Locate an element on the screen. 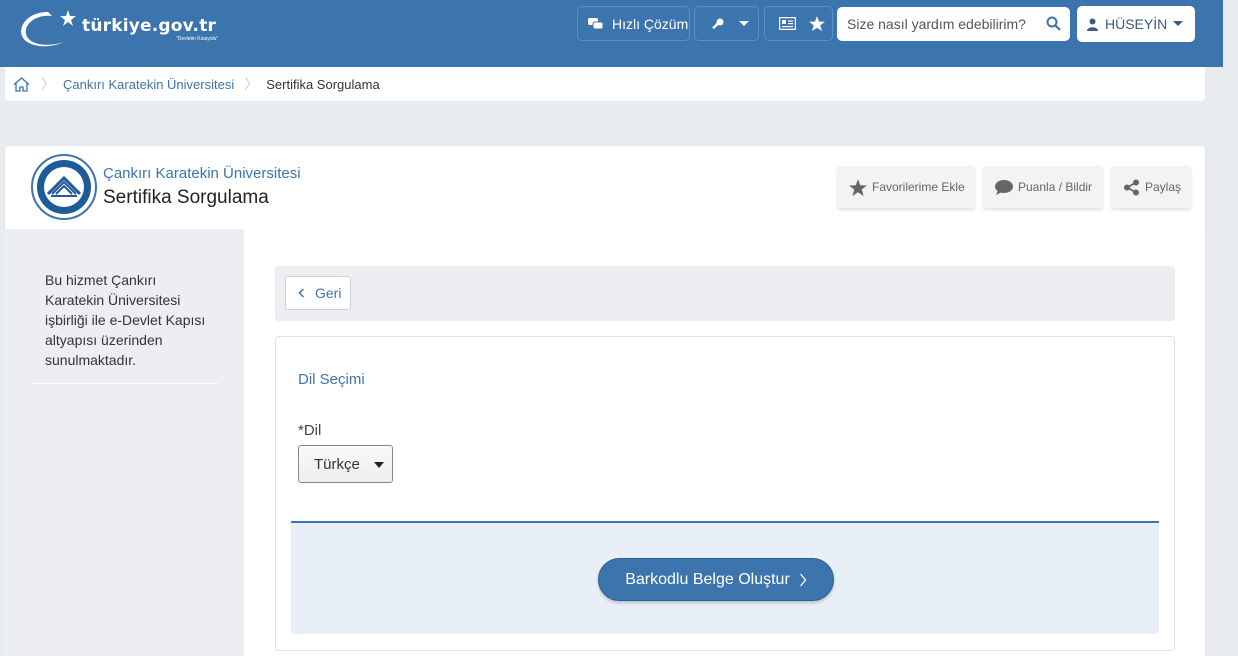 The image size is (1238, 656). add-favorite-label: Favorilerime Ekle is located at coordinates (918, 187).